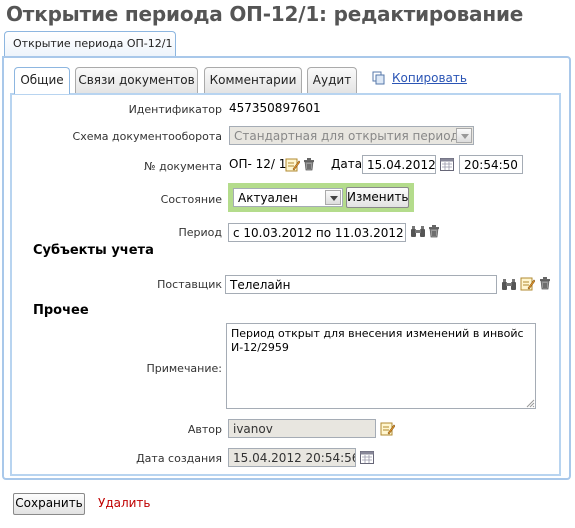 The image size is (575, 528). What do you see at coordinates (175, 109) in the screenshot?
I see `identifier-label: Идентификатор` at bounding box center [175, 109].